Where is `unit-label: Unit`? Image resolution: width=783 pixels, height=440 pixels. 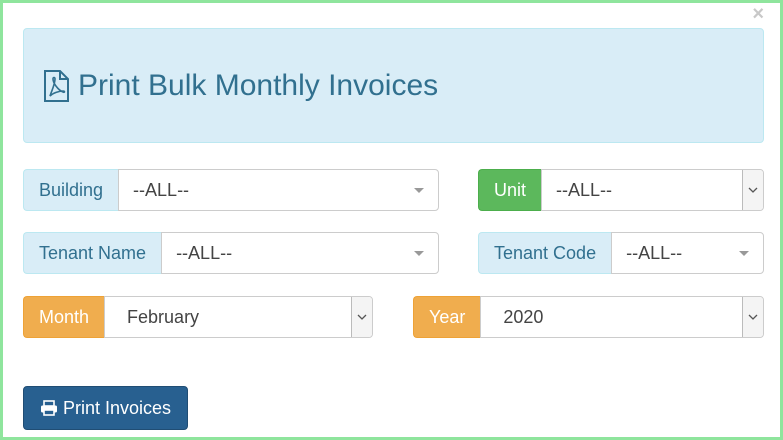
unit-label: Unit is located at coordinates (510, 190).